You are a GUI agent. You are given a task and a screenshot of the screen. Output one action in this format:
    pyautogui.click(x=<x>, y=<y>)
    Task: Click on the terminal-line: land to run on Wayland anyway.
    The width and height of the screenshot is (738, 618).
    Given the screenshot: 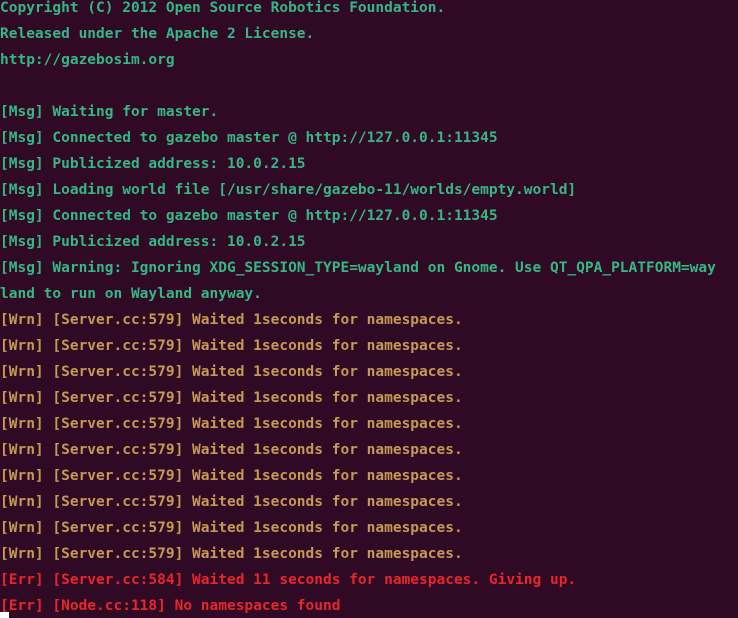 What is the action you would take?
    pyautogui.click(x=131, y=294)
    